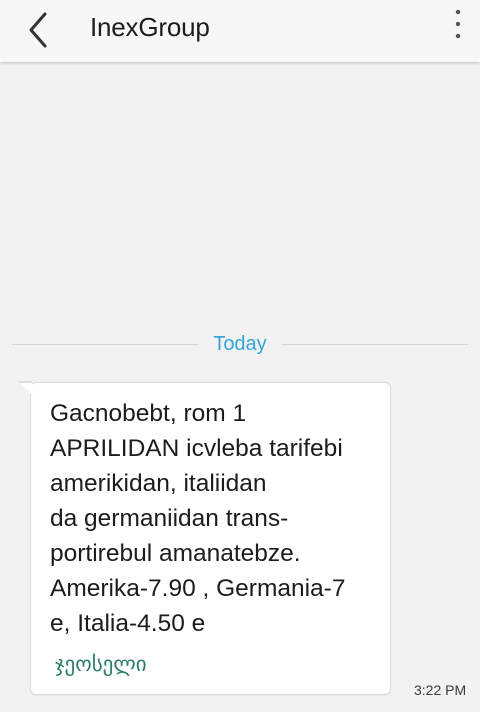 This screenshot has height=712, width=480. Describe the element at coordinates (175, 553) in the screenshot. I see `message-line: portirebul amanatebze.` at that location.